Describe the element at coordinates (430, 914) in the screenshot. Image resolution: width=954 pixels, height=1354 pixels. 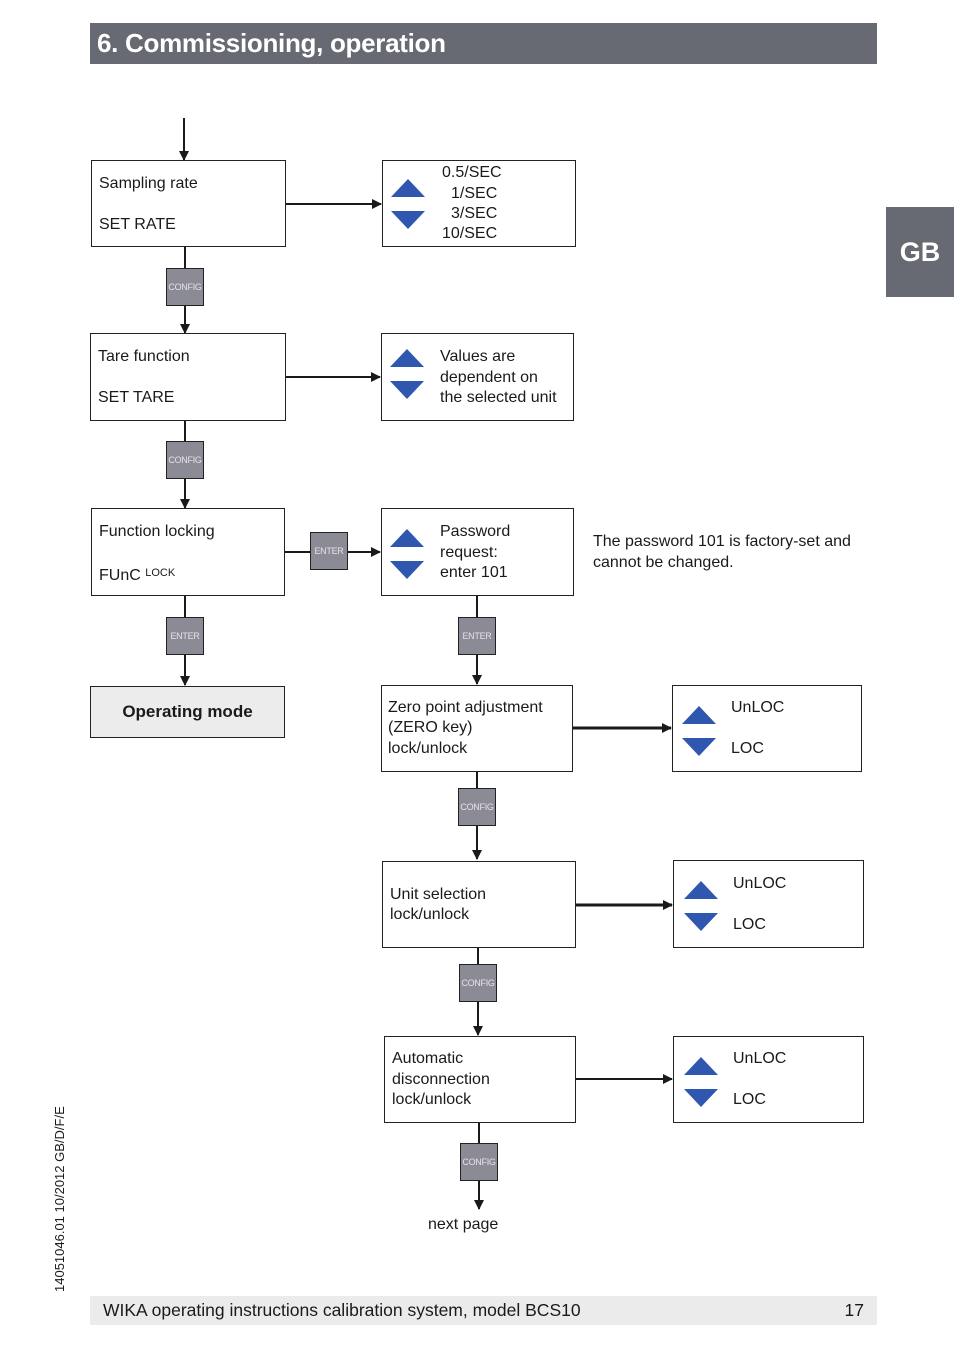
I see `unit-selection-line: lock/unlock` at that location.